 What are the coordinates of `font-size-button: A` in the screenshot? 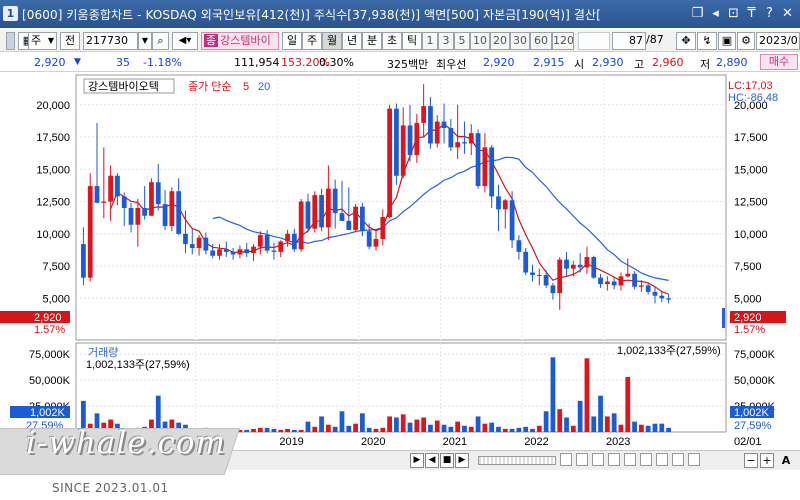 It's located at (786, 460).